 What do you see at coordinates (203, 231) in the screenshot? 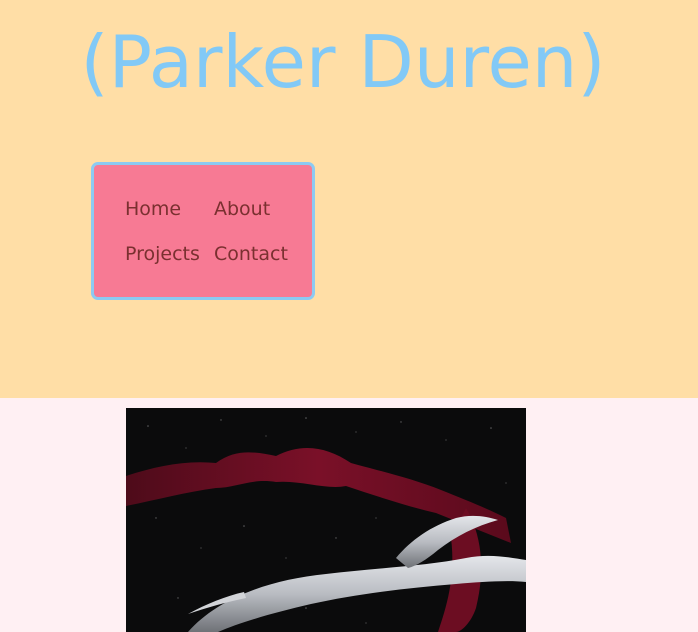
I see `main-nav: Home About Projects Contact` at bounding box center [203, 231].